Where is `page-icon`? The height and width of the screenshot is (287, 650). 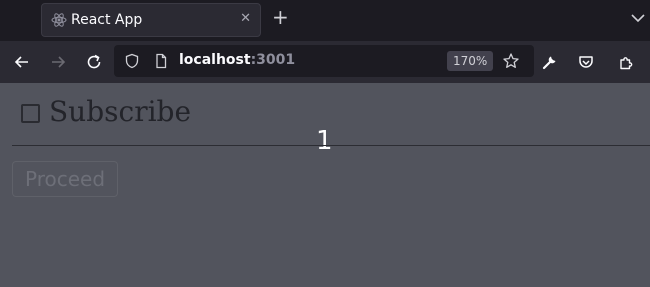
page-icon is located at coordinates (161, 61).